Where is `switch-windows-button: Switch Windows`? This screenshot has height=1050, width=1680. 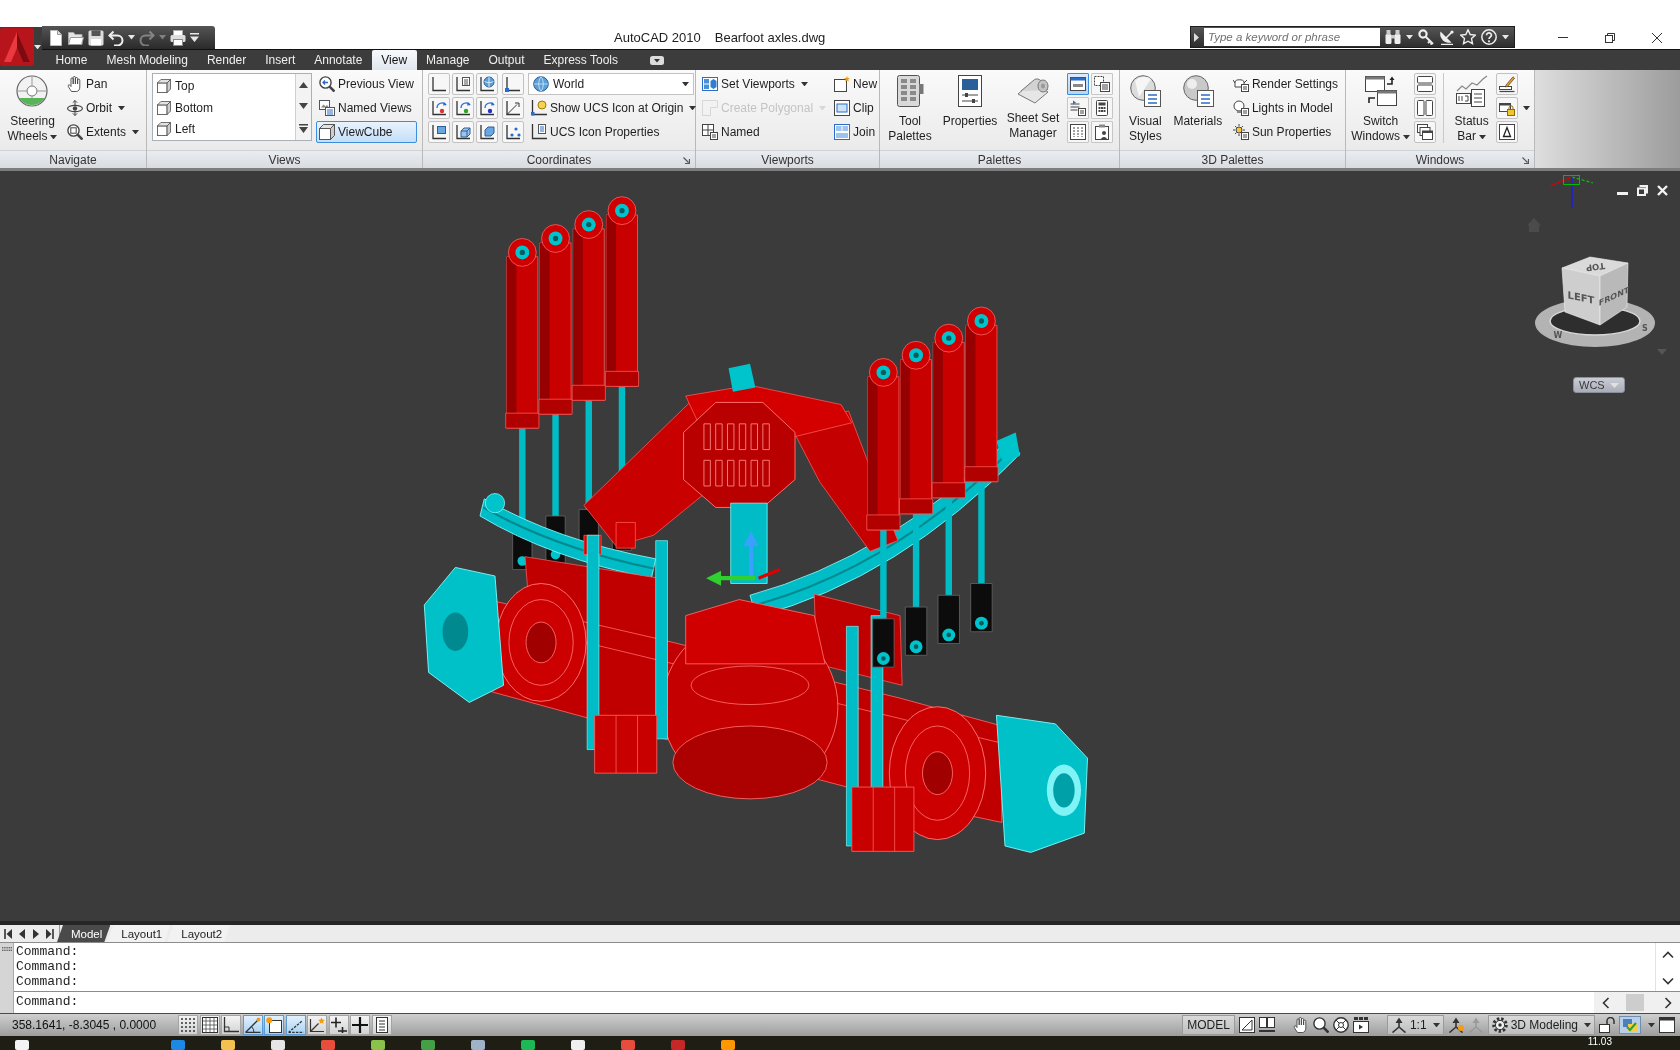 switch-windows-button: Switch Windows is located at coordinates (1381, 108).